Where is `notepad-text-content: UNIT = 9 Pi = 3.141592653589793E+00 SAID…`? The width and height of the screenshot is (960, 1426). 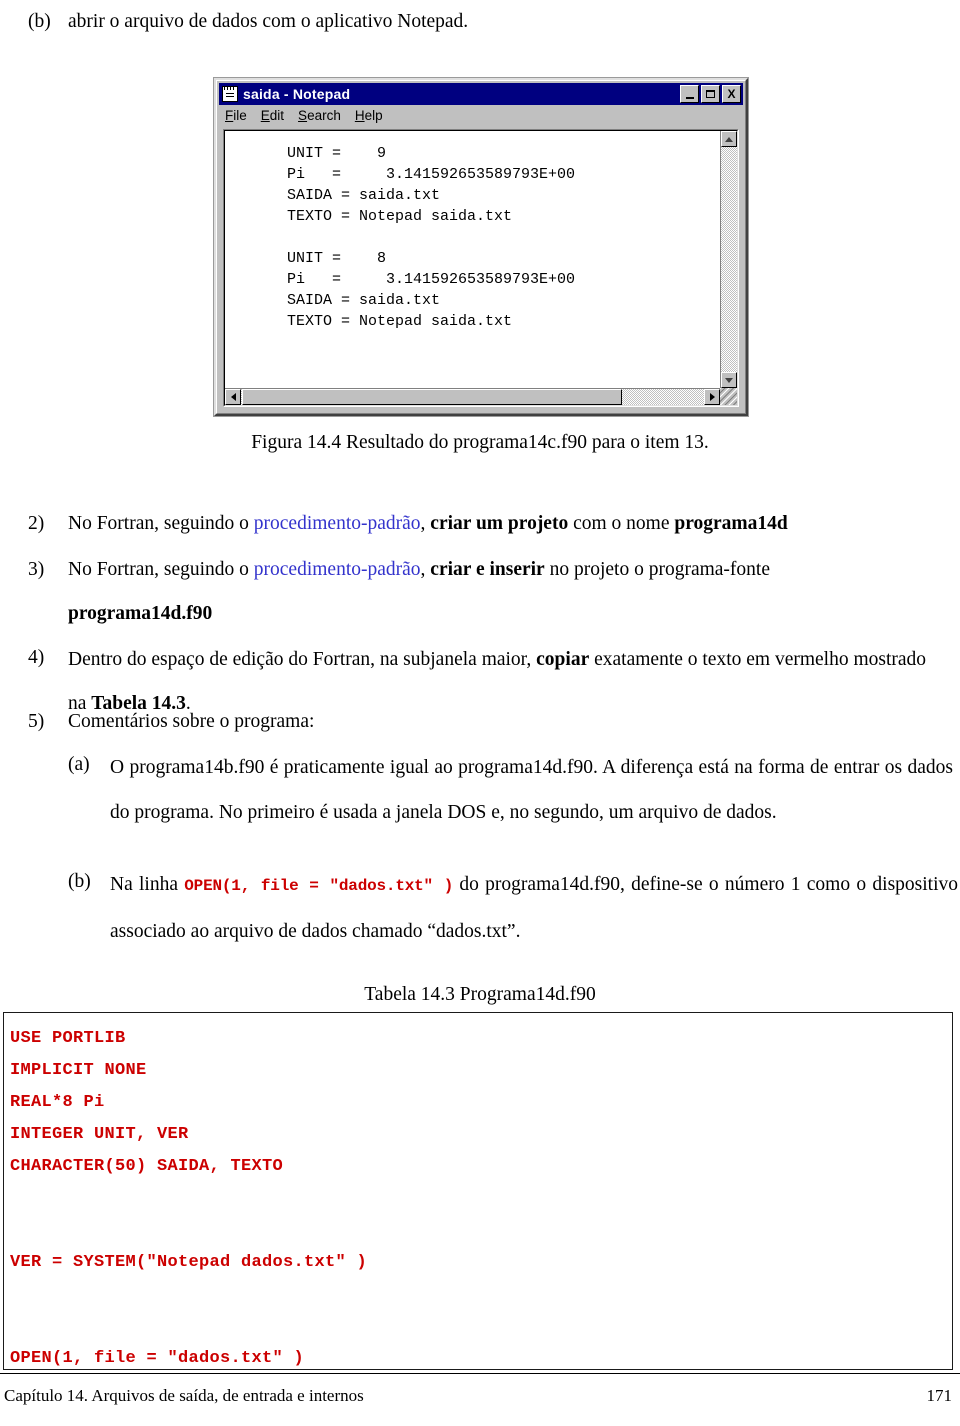 notepad-text-content: UNIT = 9 Pi = 3.141592653589793E+00 SAID… is located at coordinates (472, 259).